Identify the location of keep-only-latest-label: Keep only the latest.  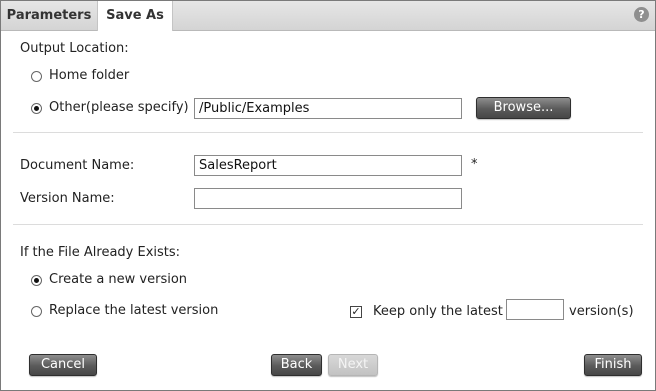
(438, 311).